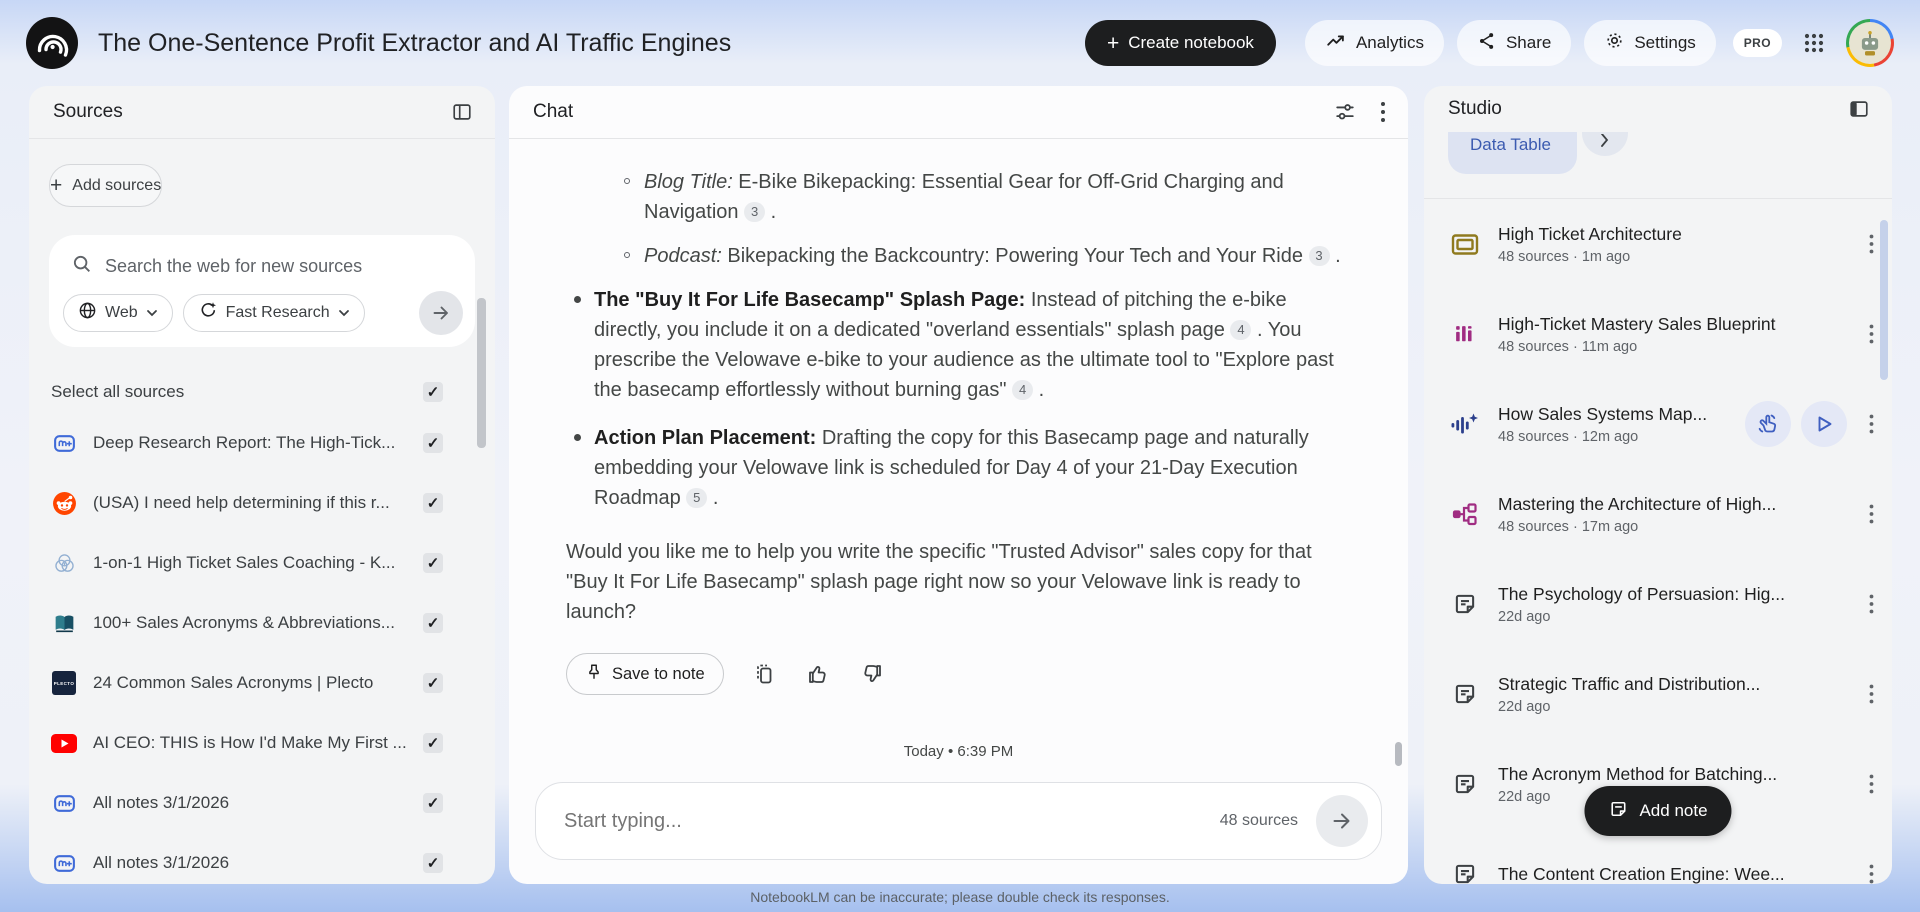 Image resolution: width=1920 pixels, height=912 pixels. What do you see at coordinates (262, 443) in the screenshot?
I see `source-item: Deep Research Report: The High-Tick... ✓` at bounding box center [262, 443].